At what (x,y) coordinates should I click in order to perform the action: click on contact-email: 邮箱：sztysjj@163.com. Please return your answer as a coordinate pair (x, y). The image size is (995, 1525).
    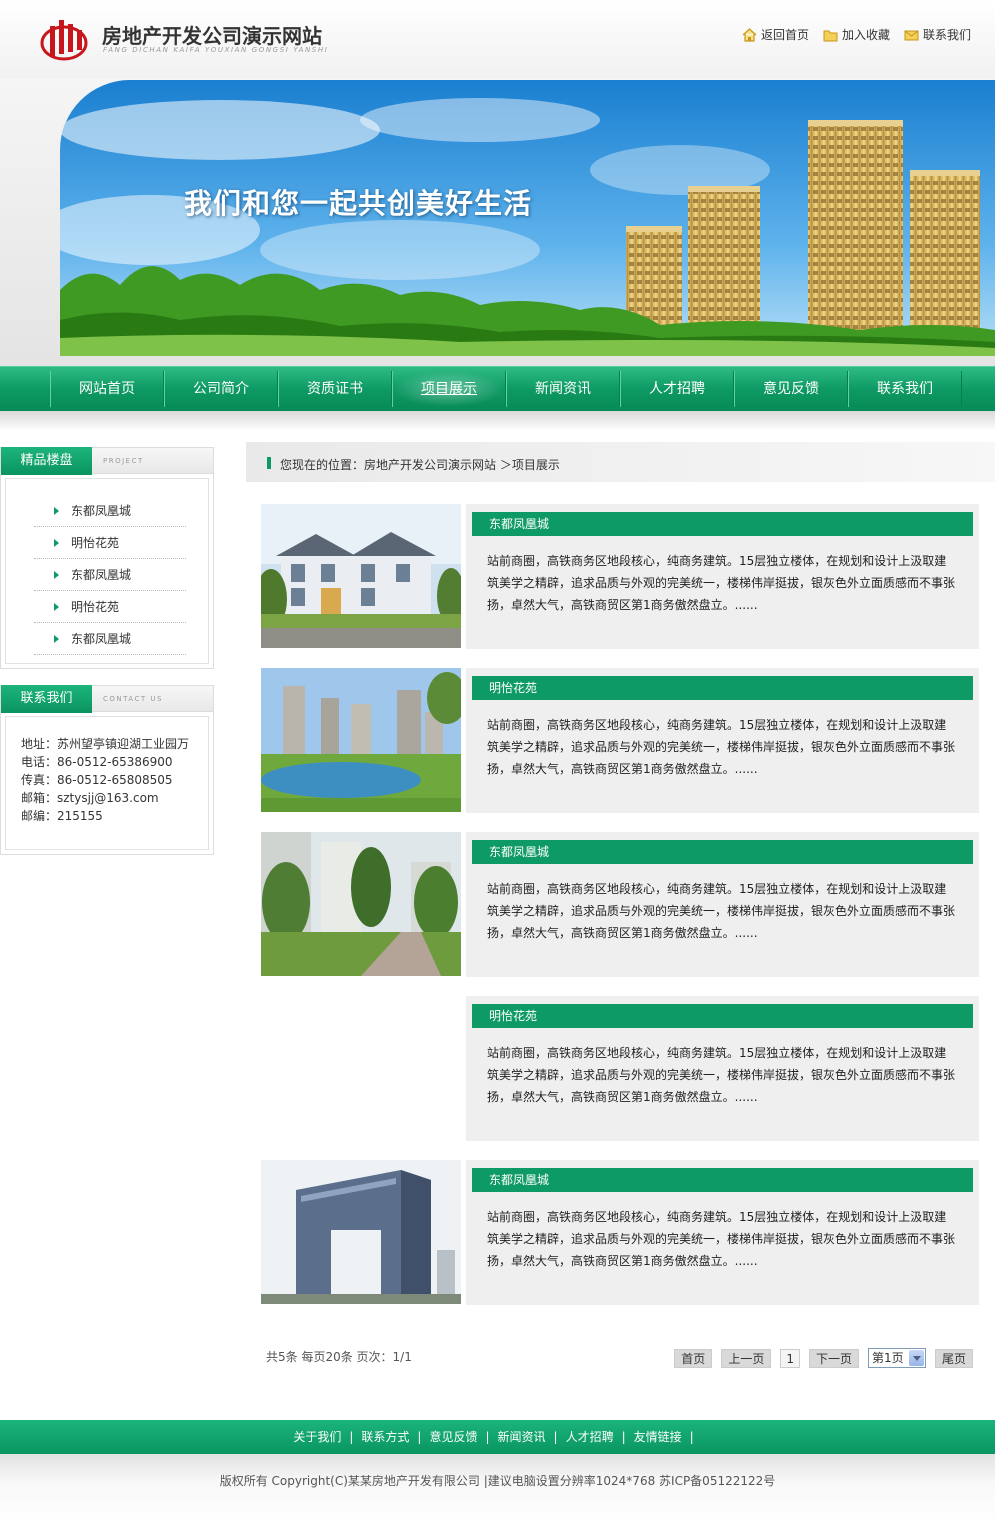
    Looking at the image, I should click on (90, 798).